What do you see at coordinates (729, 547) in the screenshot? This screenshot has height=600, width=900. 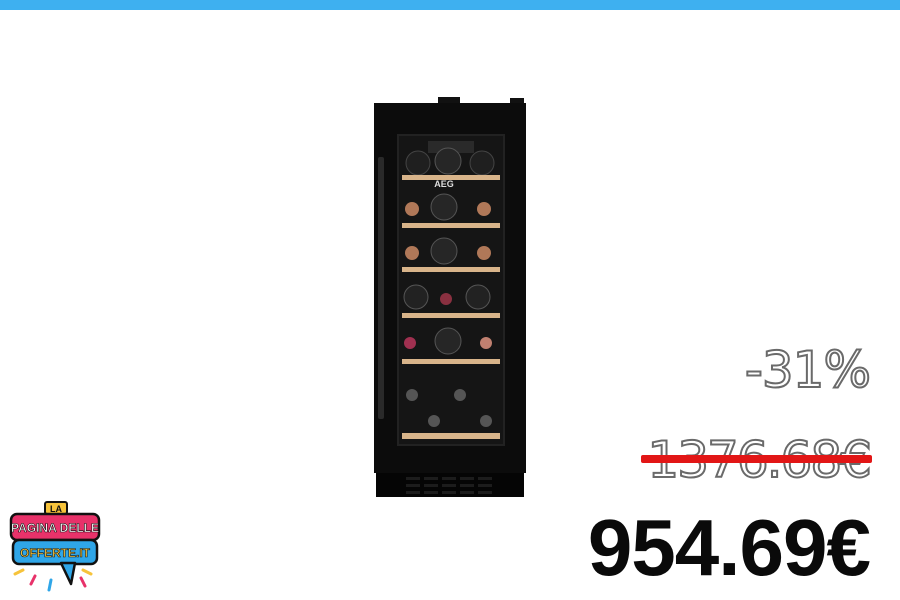 I see `sale-price: 954.69€` at bounding box center [729, 547].